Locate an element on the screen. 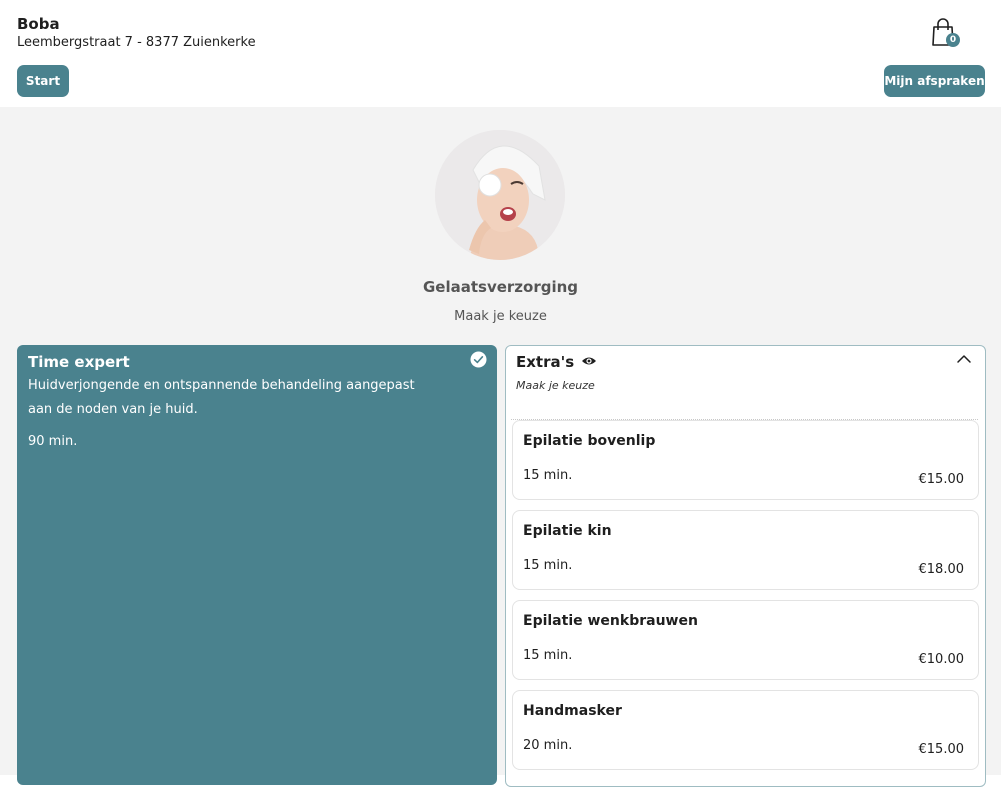 This screenshot has width=1001, height=787. my-appointments-button: Mijn afspraken is located at coordinates (934, 81).